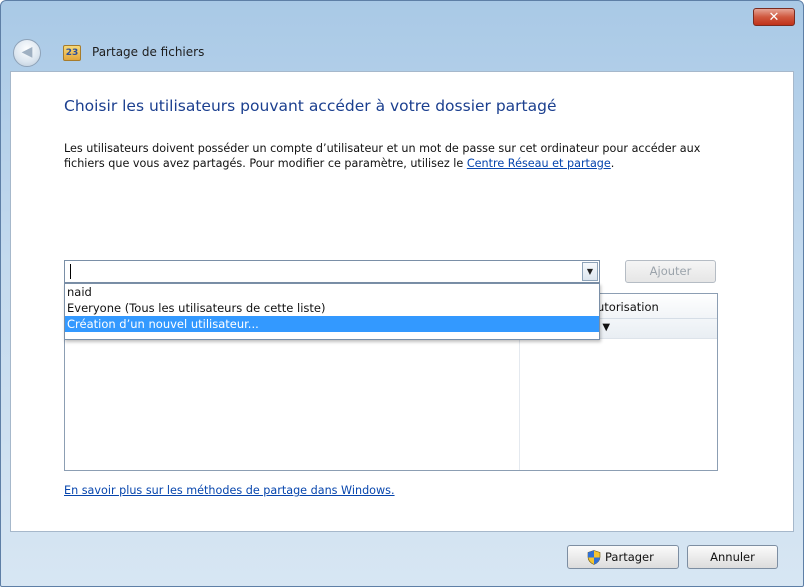 This screenshot has width=804, height=587. What do you see at coordinates (612, 163) in the screenshot?
I see `description-end: .` at bounding box center [612, 163].